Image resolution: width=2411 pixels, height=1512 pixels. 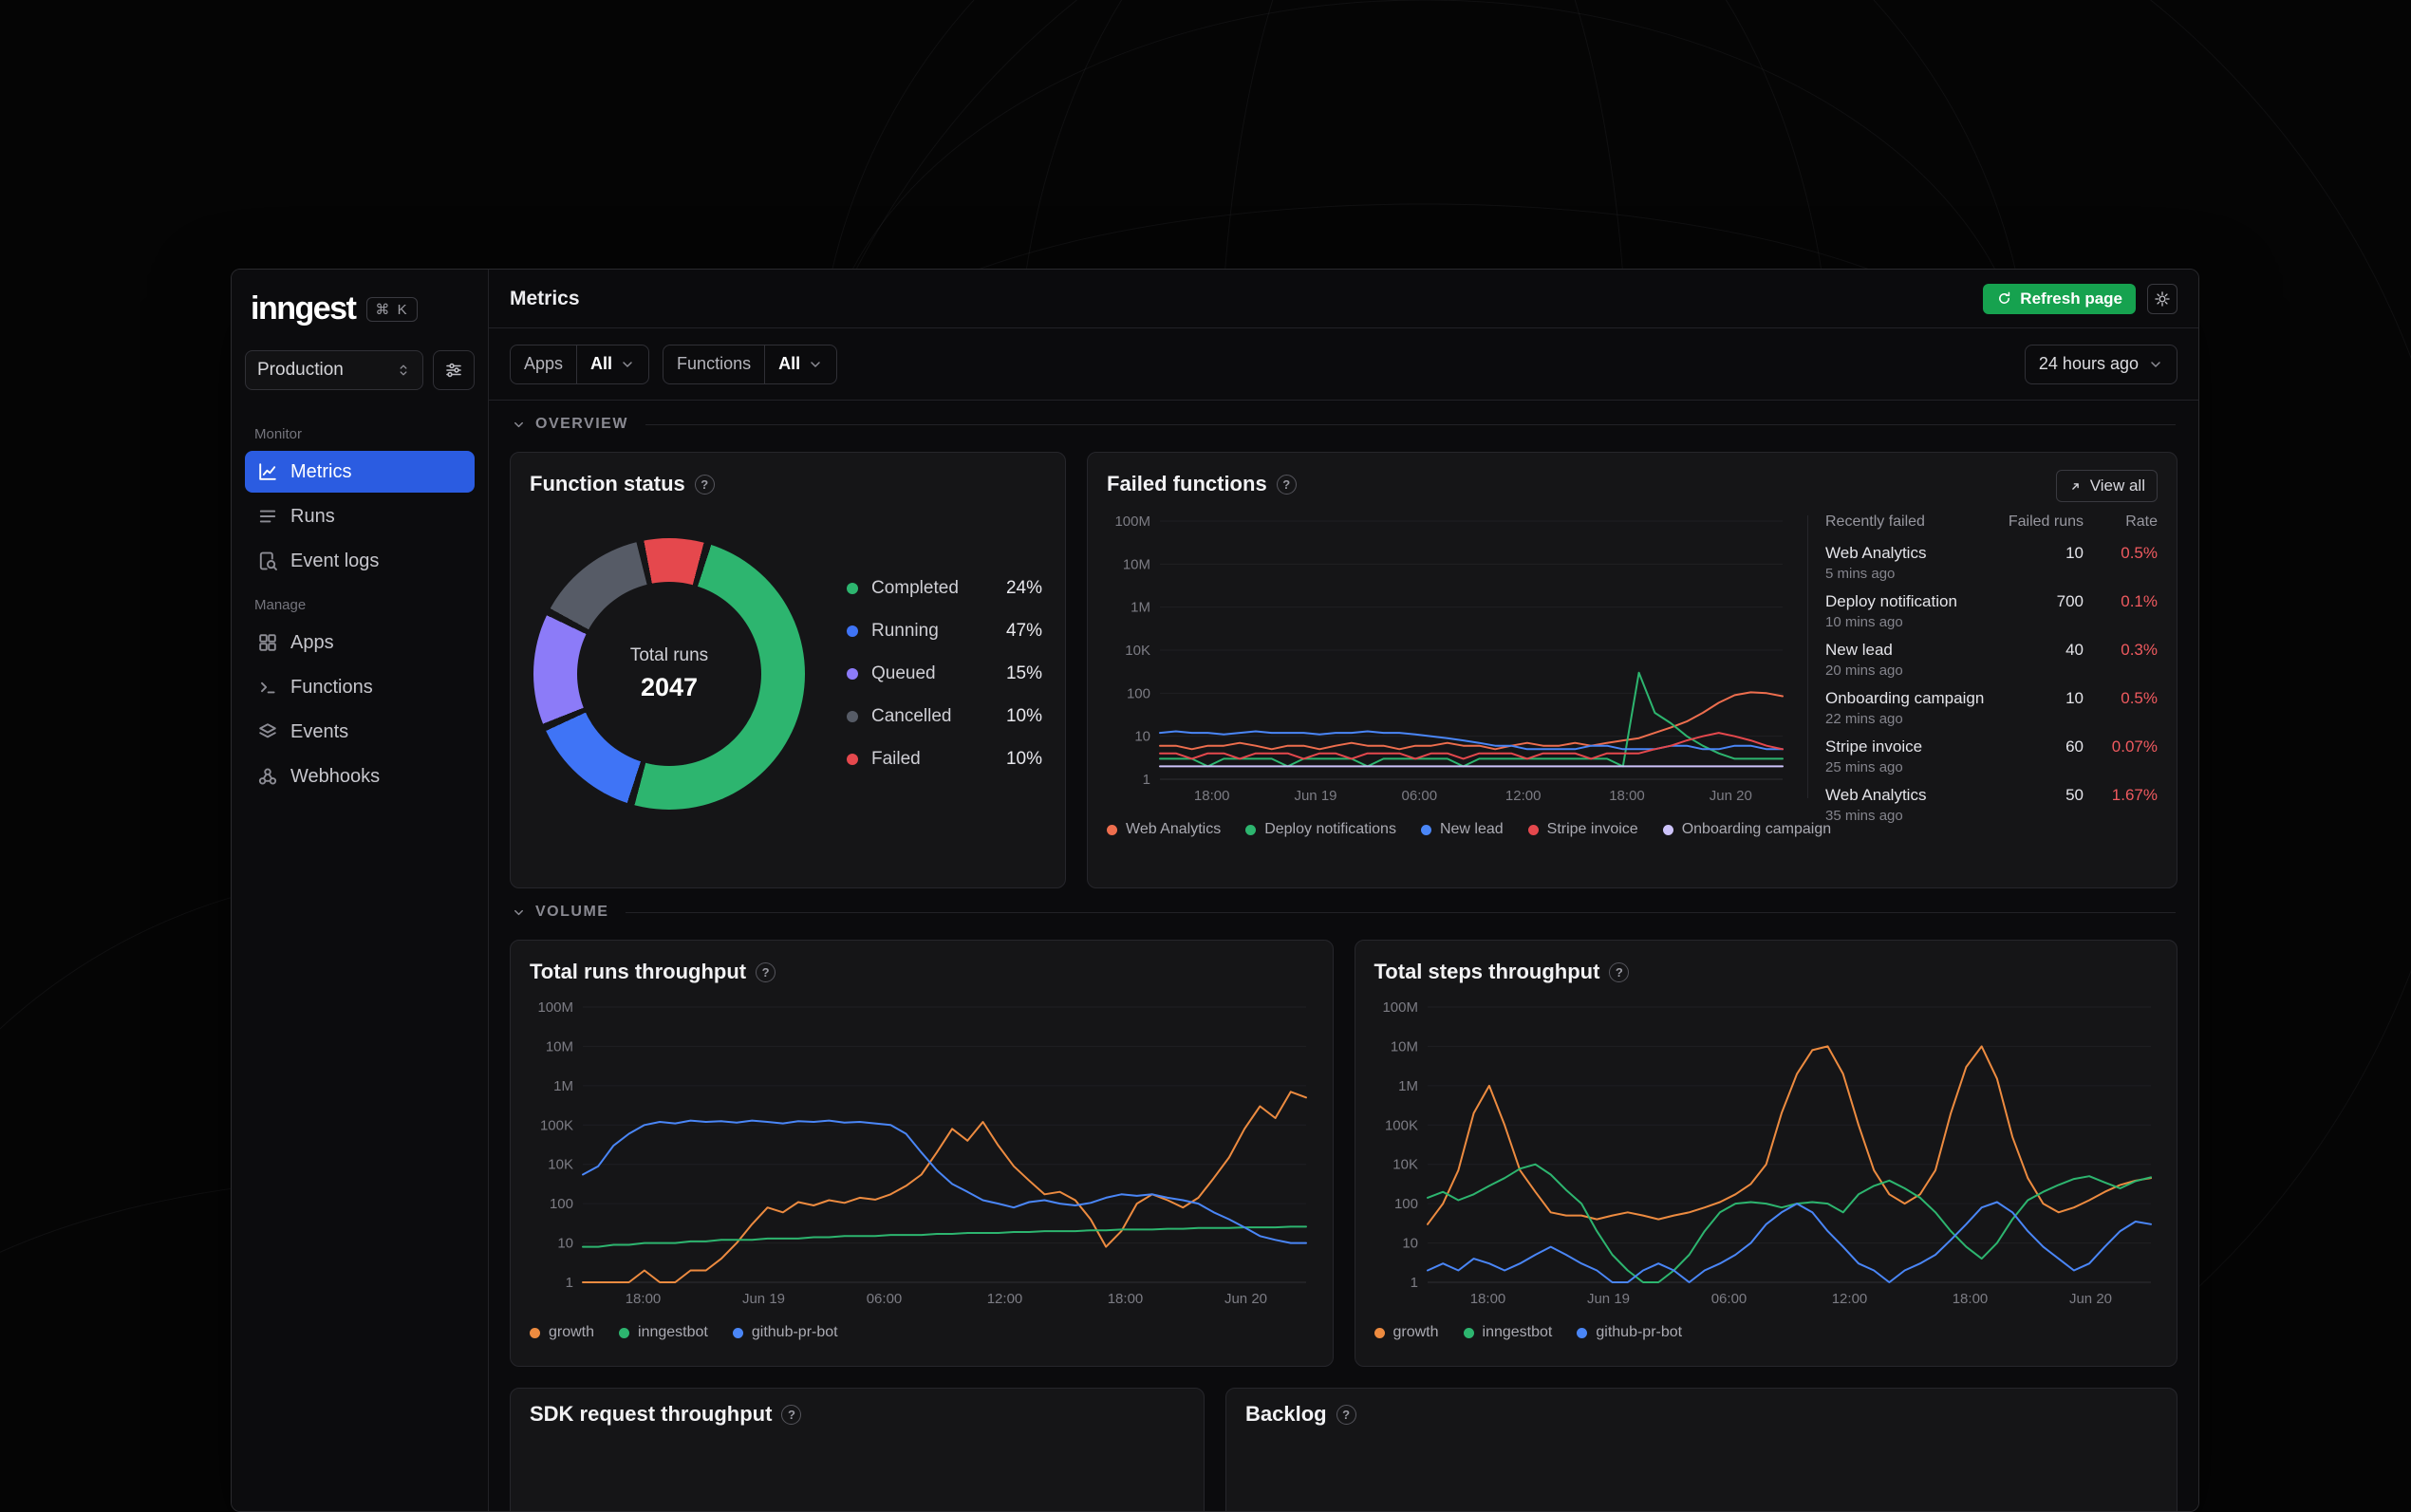 I want to click on sidebar-item-metrics: Metrics, so click(x=360, y=472).